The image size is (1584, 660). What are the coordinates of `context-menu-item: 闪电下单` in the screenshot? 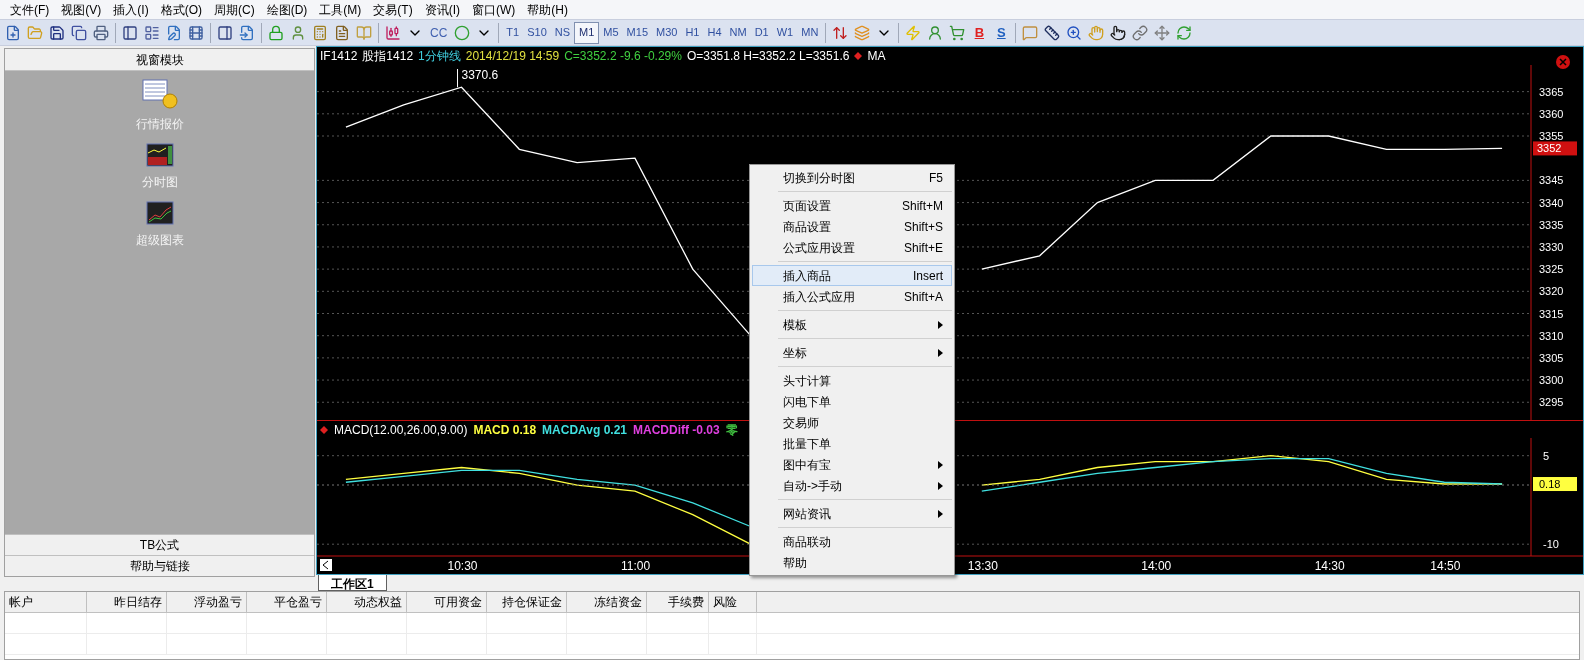 It's located at (852, 401).